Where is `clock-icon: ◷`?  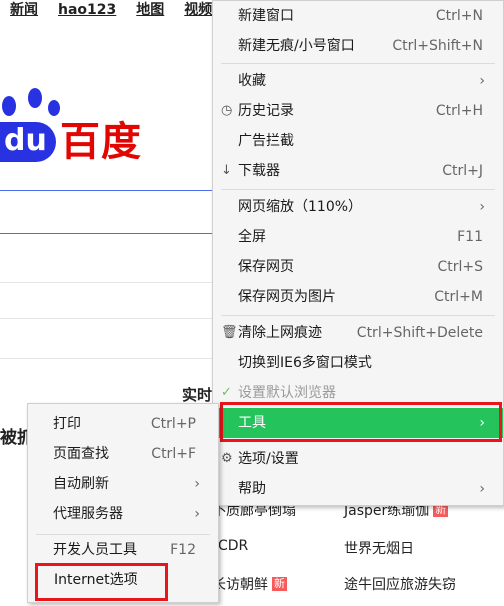 clock-icon: ◷ is located at coordinates (227, 110).